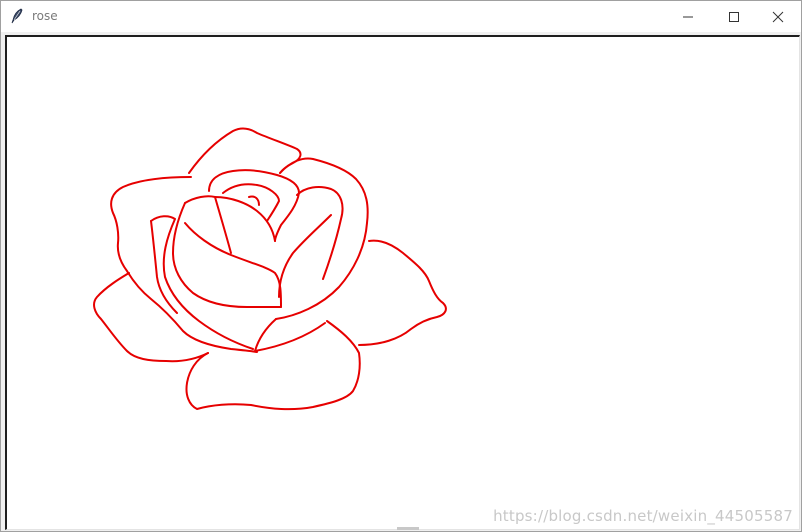  What do you see at coordinates (254, 200) in the screenshot?
I see `rose-bud-core` at bounding box center [254, 200].